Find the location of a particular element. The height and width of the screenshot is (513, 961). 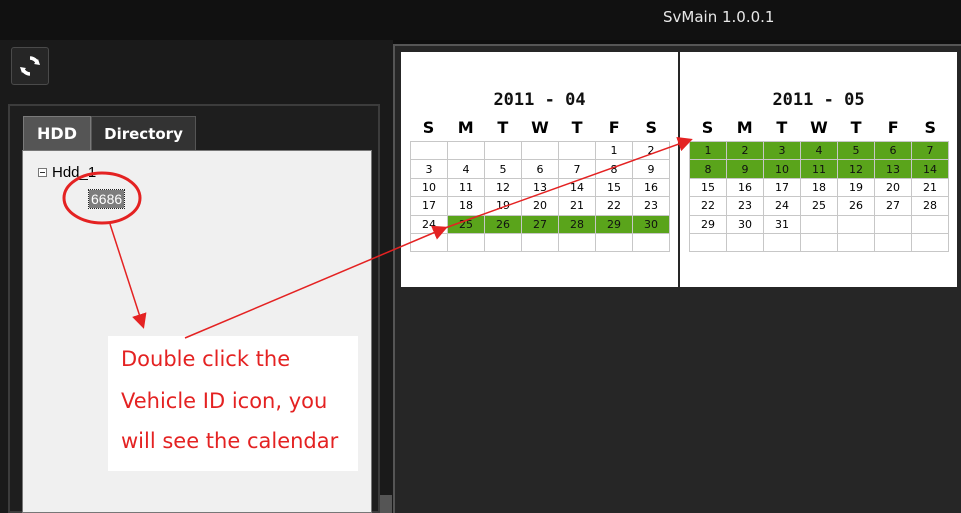

instruction-line: Vehicle ID icon, you is located at coordinates (224, 401).